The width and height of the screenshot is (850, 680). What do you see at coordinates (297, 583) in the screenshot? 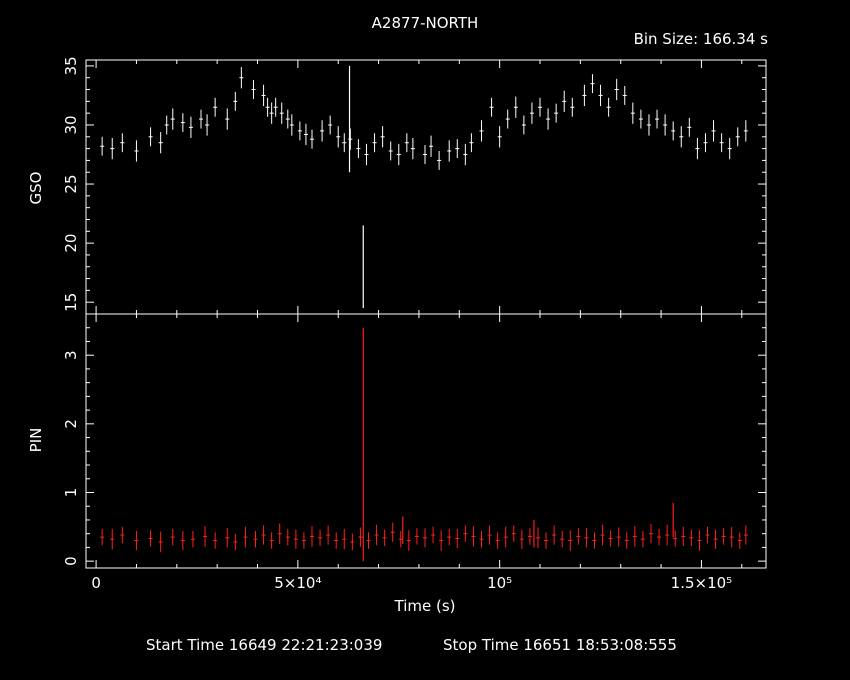
I see `x-tick-label: 5×10⁴` at bounding box center [297, 583].